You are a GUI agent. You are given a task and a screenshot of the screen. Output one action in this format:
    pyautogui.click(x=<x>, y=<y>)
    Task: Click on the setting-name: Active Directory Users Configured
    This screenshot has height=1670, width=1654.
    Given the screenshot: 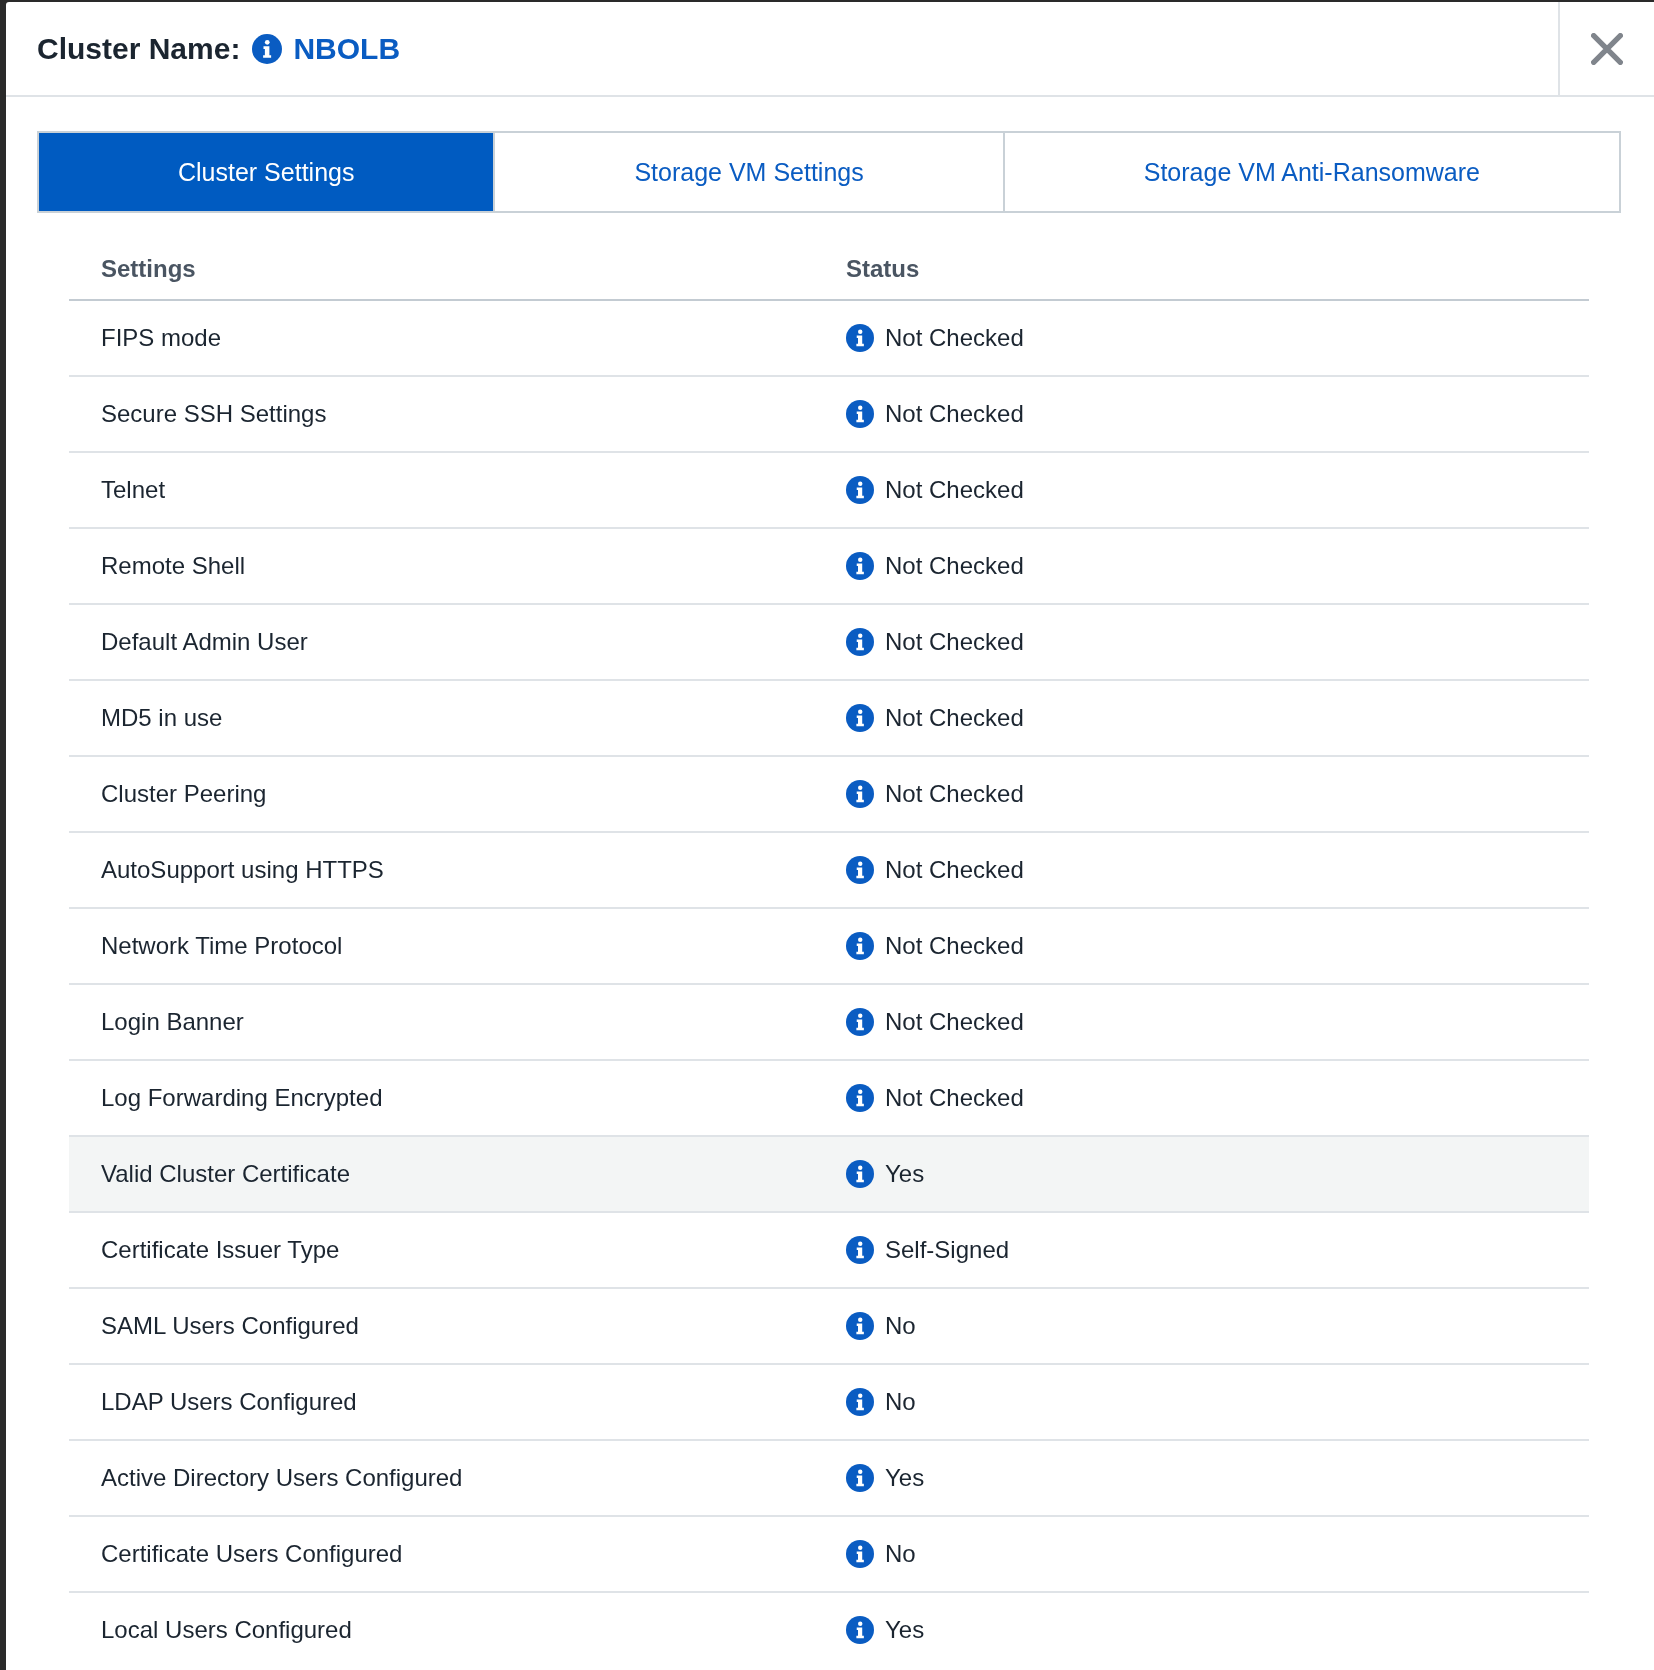 What is the action you would take?
    pyautogui.click(x=282, y=1477)
    